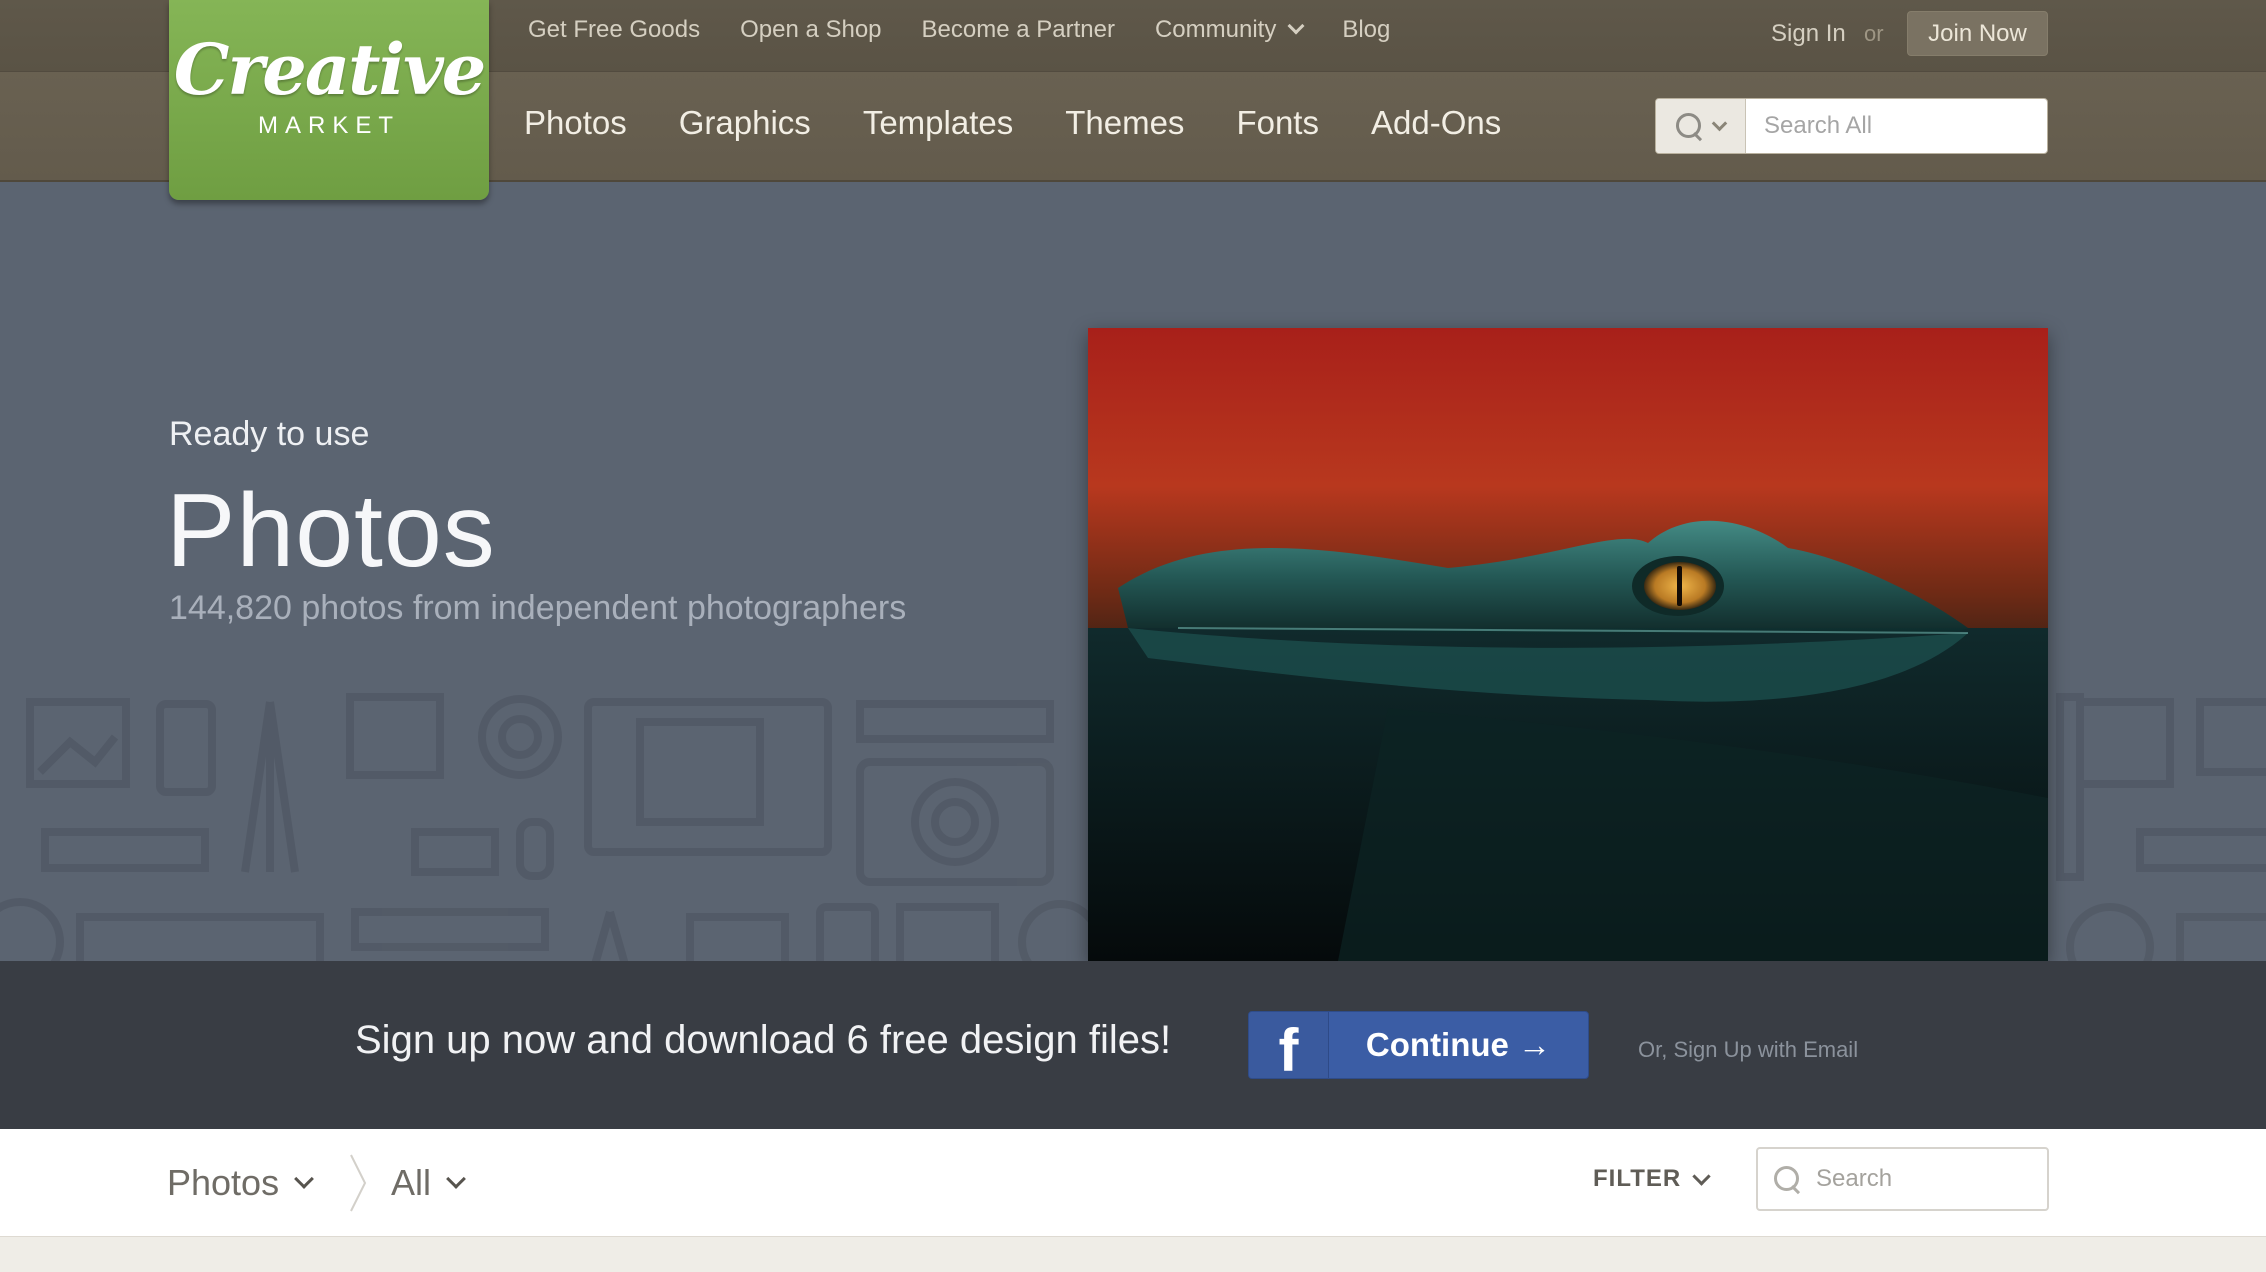  I want to click on nav-become-a-partner: Become a Partner, so click(1018, 30).